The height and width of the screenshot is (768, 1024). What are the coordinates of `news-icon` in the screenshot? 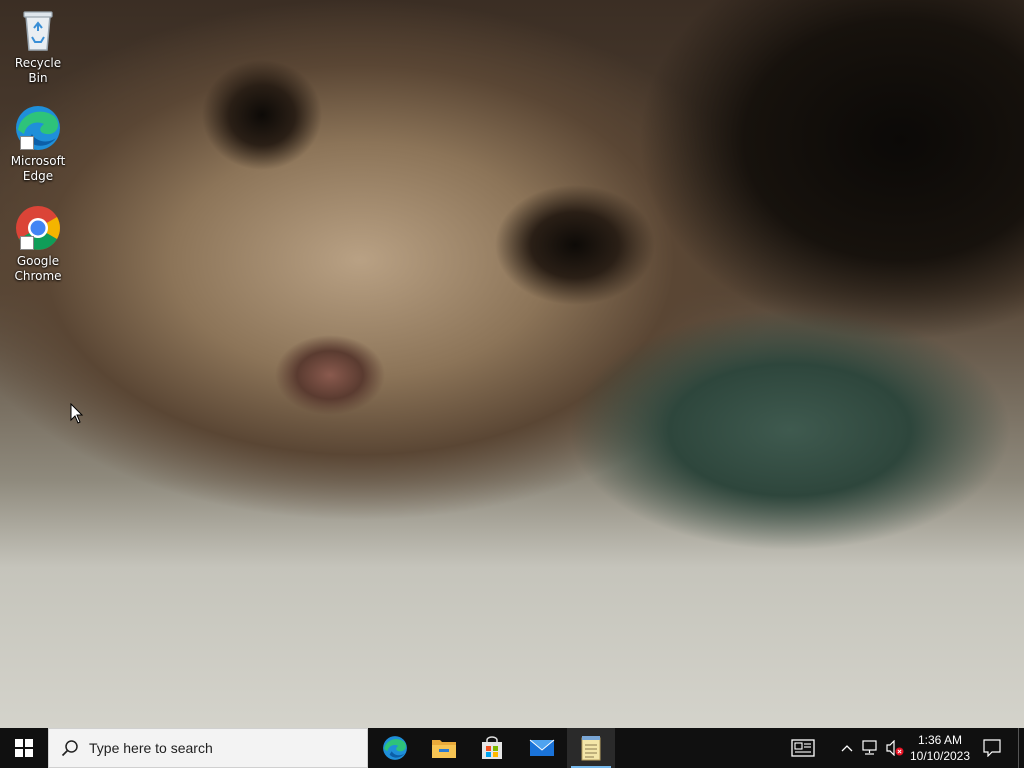 It's located at (803, 748).